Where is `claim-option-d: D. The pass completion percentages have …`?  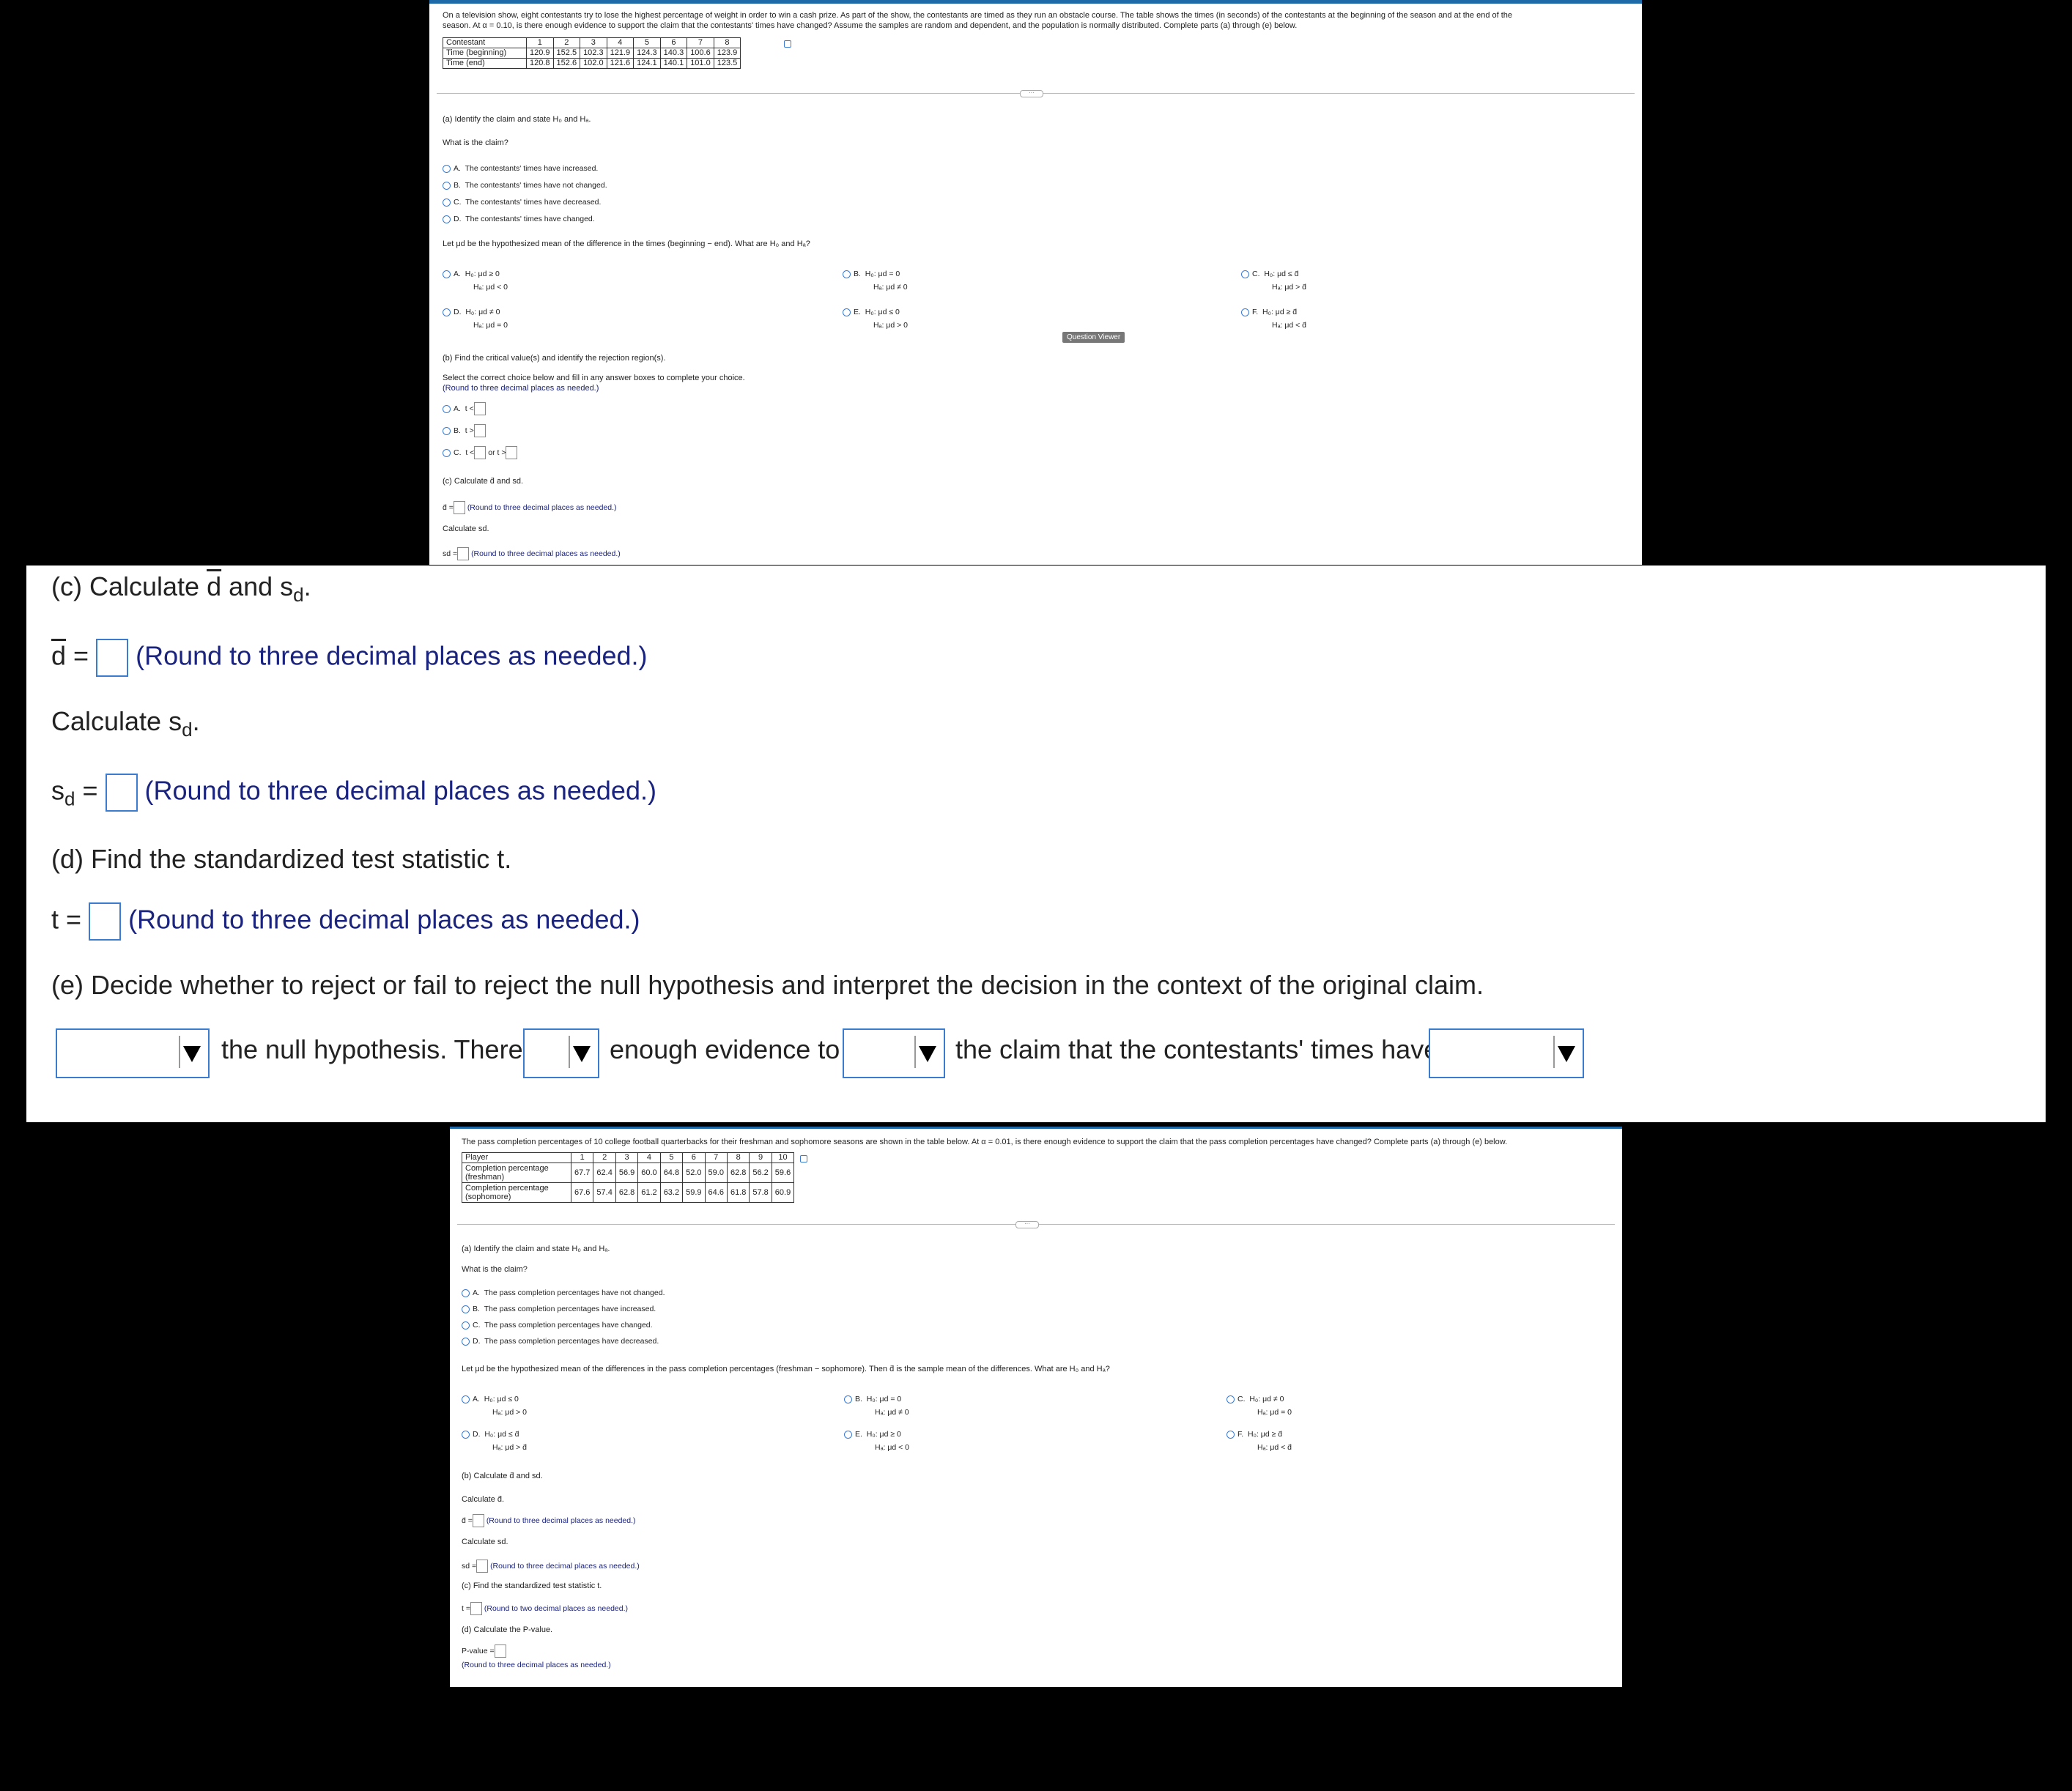
claim-option-d: D. The pass completion percentages have … is located at coordinates (560, 1342).